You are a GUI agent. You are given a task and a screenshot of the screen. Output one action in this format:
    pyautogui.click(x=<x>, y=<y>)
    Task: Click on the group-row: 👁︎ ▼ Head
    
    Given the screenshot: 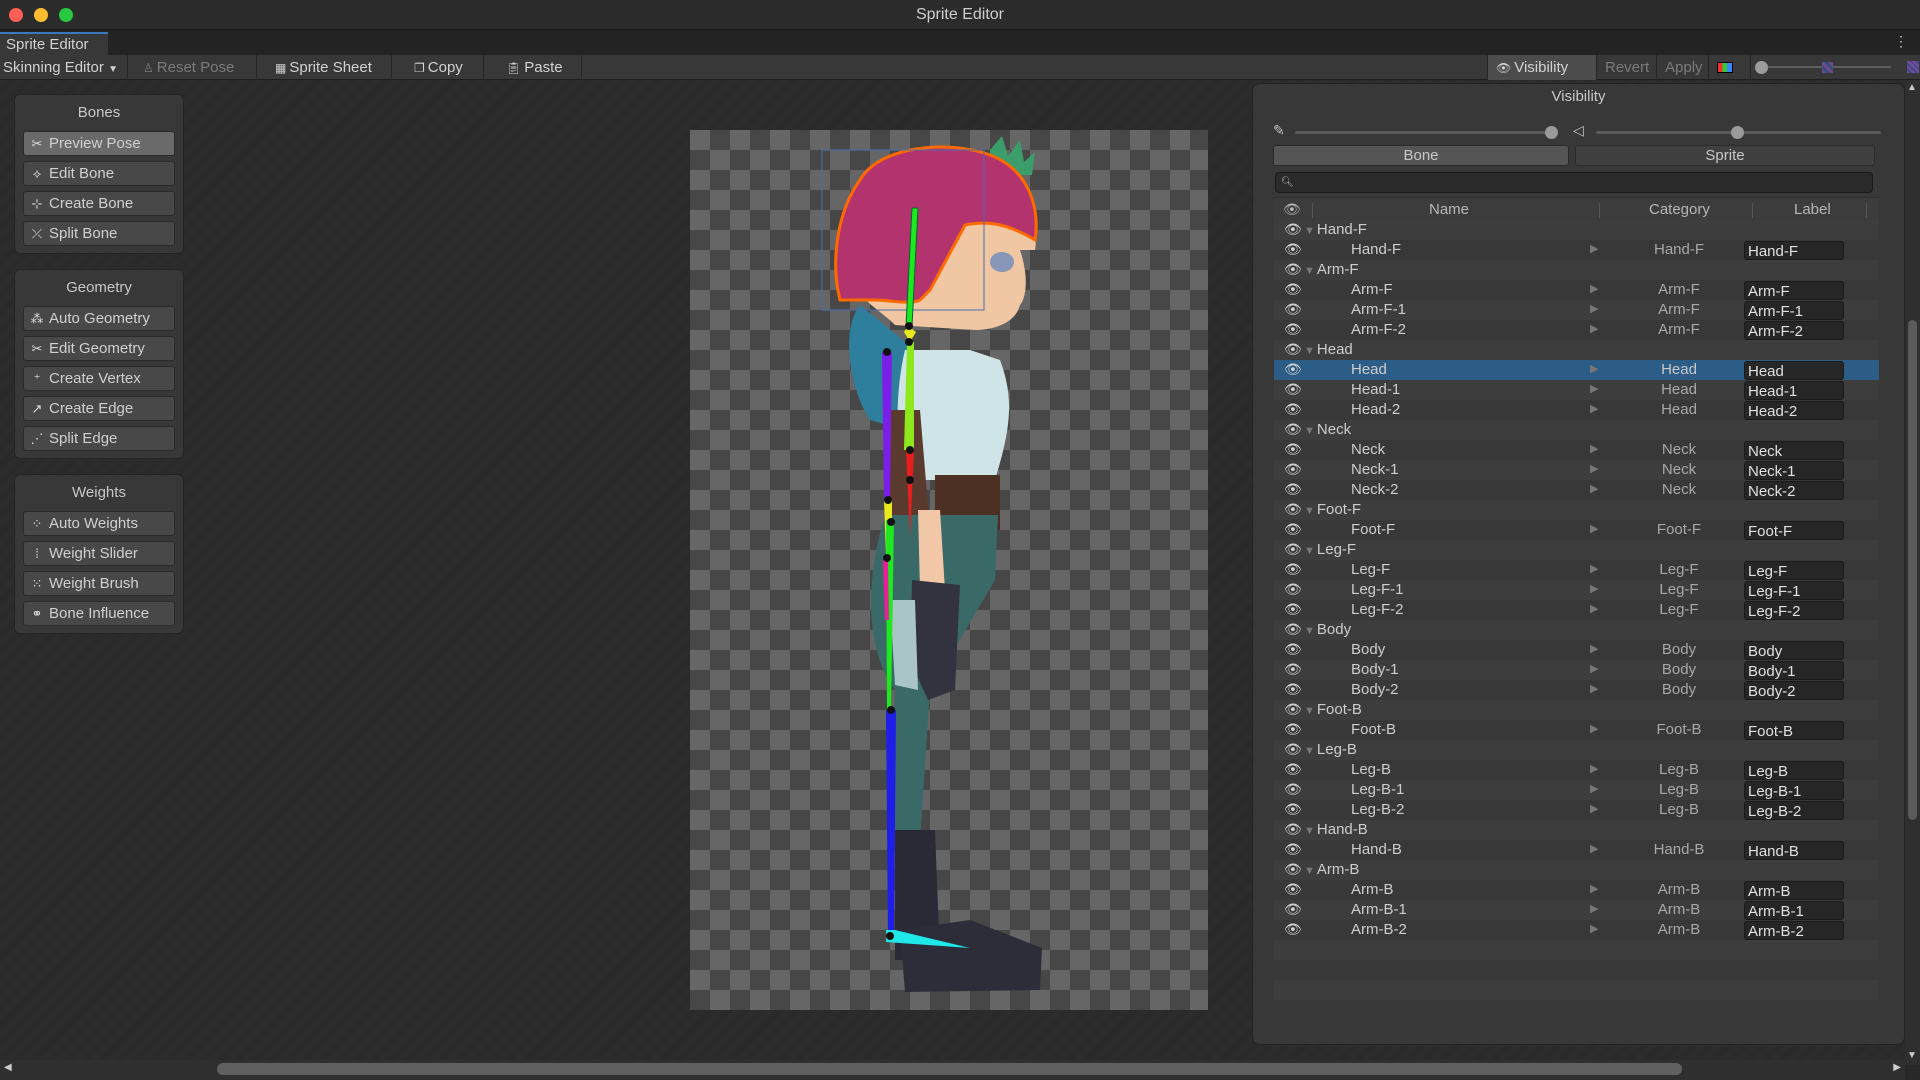 What is the action you would take?
    pyautogui.click(x=1576, y=350)
    